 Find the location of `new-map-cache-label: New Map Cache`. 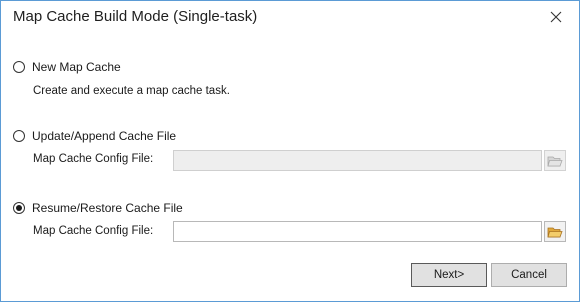

new-map-cache-label: New Map Cache is located at coordinates (76, 67).